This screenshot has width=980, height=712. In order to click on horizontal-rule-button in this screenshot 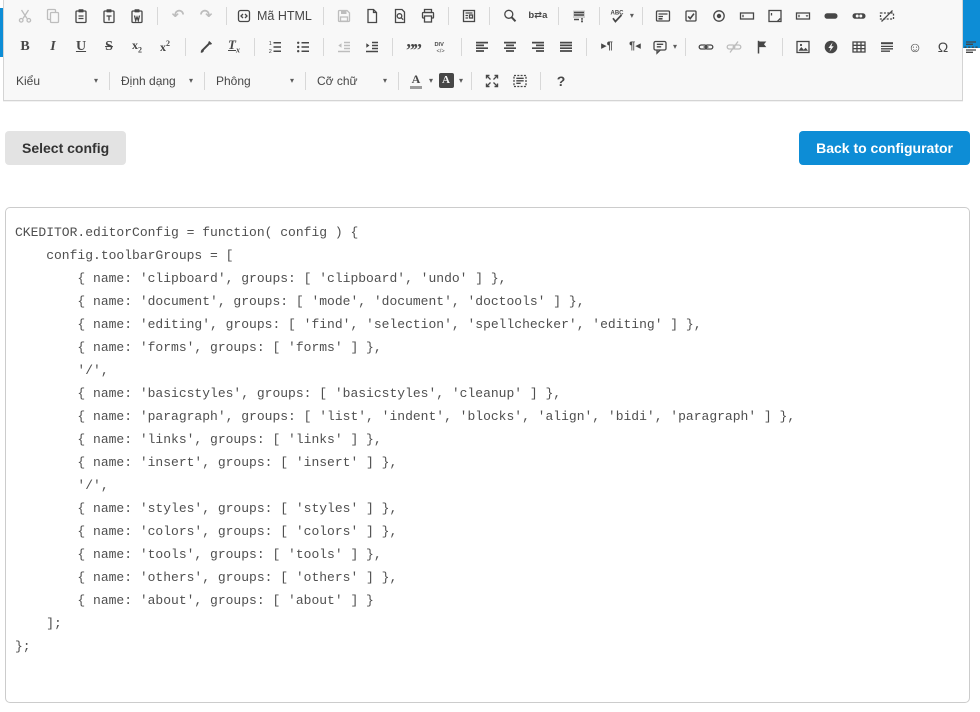, I will do `click(887, 47)`.